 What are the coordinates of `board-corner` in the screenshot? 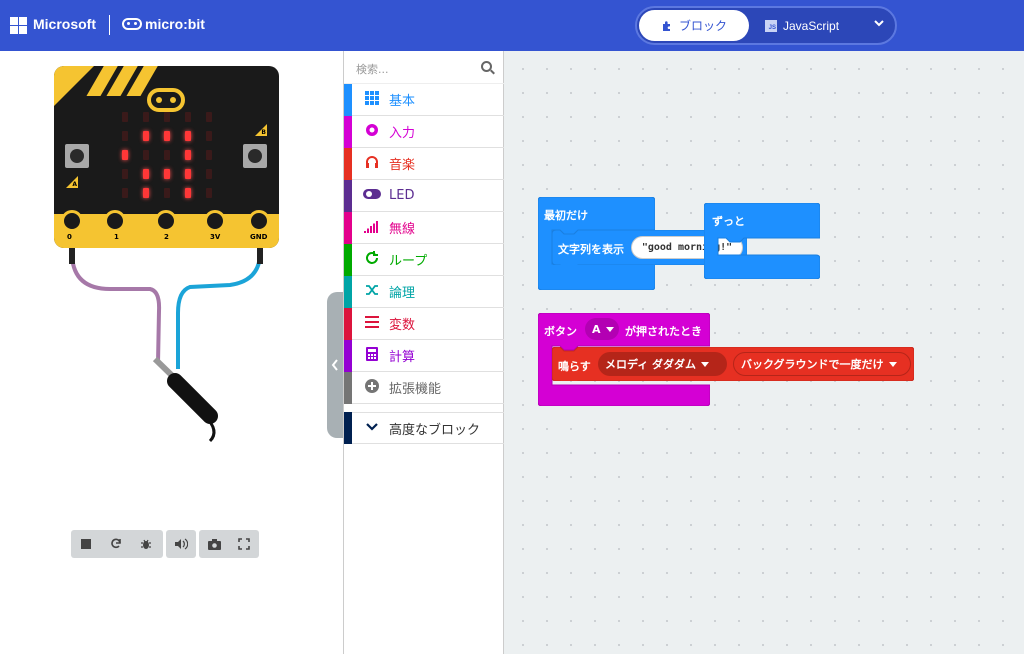 It's located at (74, 86).